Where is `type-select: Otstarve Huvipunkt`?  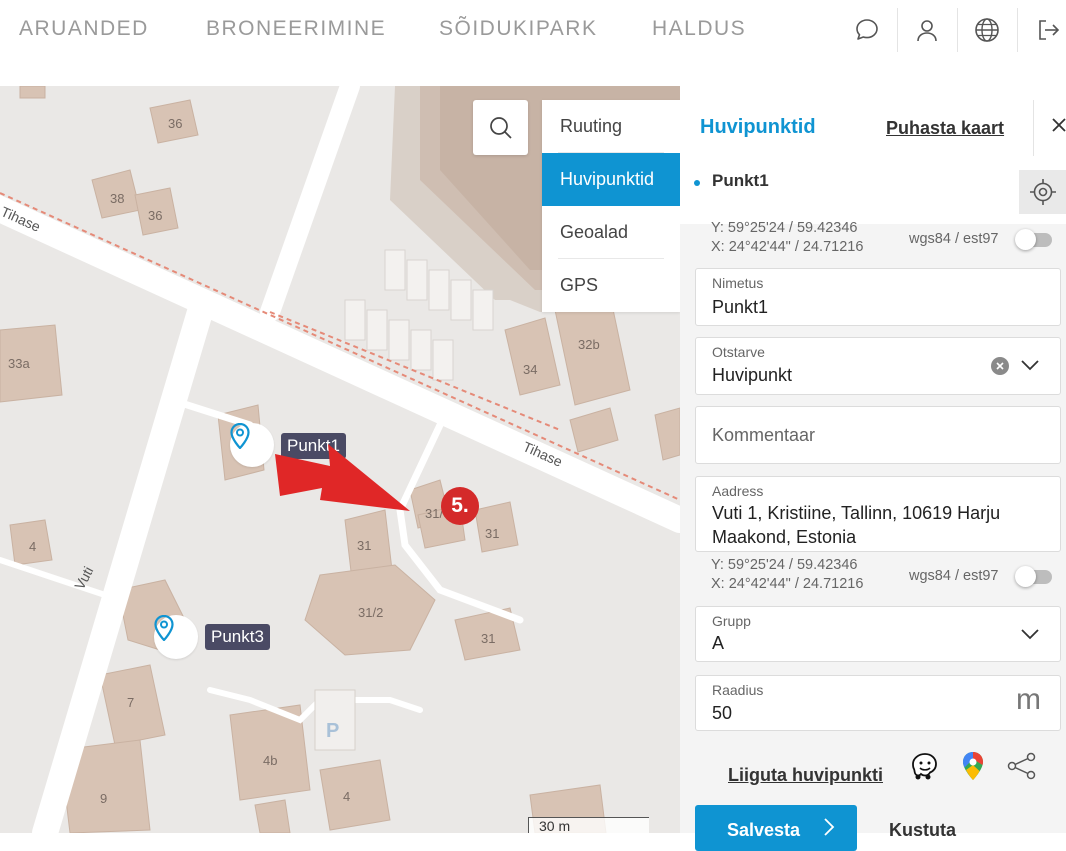
type-select: Otstarve Huvipunkt is located at coordinates (878, 366).